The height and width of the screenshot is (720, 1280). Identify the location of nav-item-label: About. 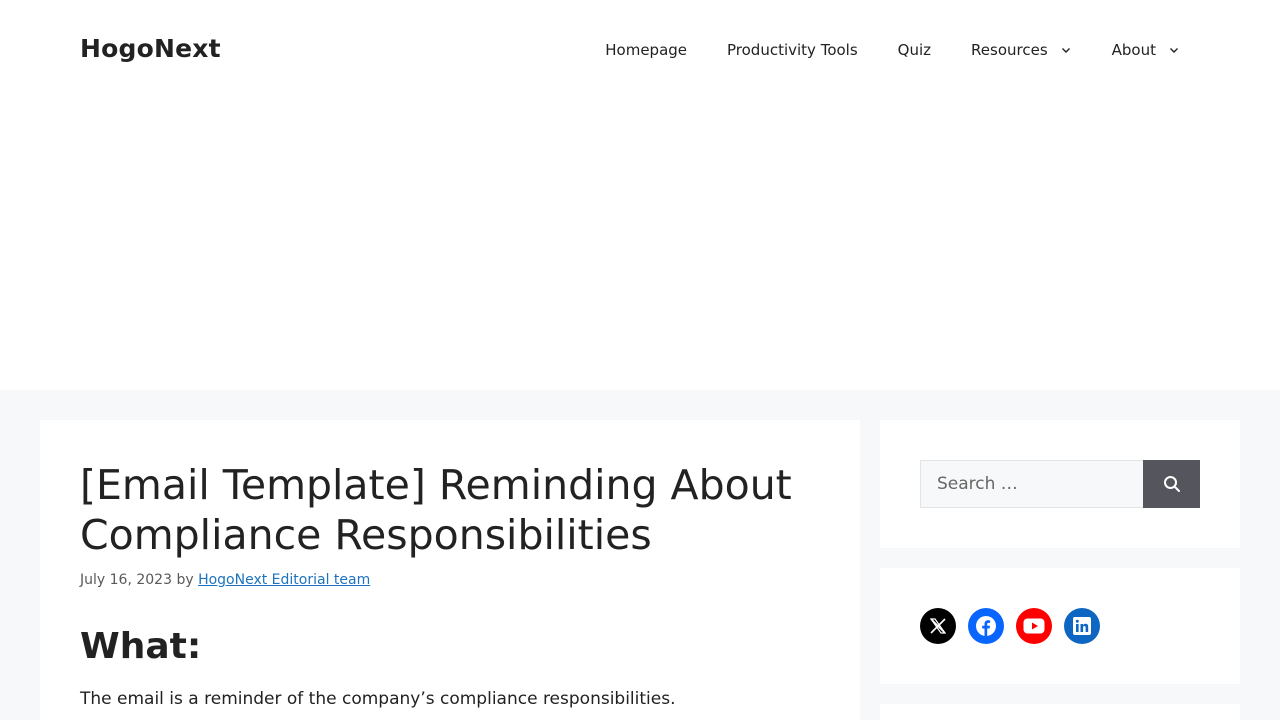
(1133, 50).